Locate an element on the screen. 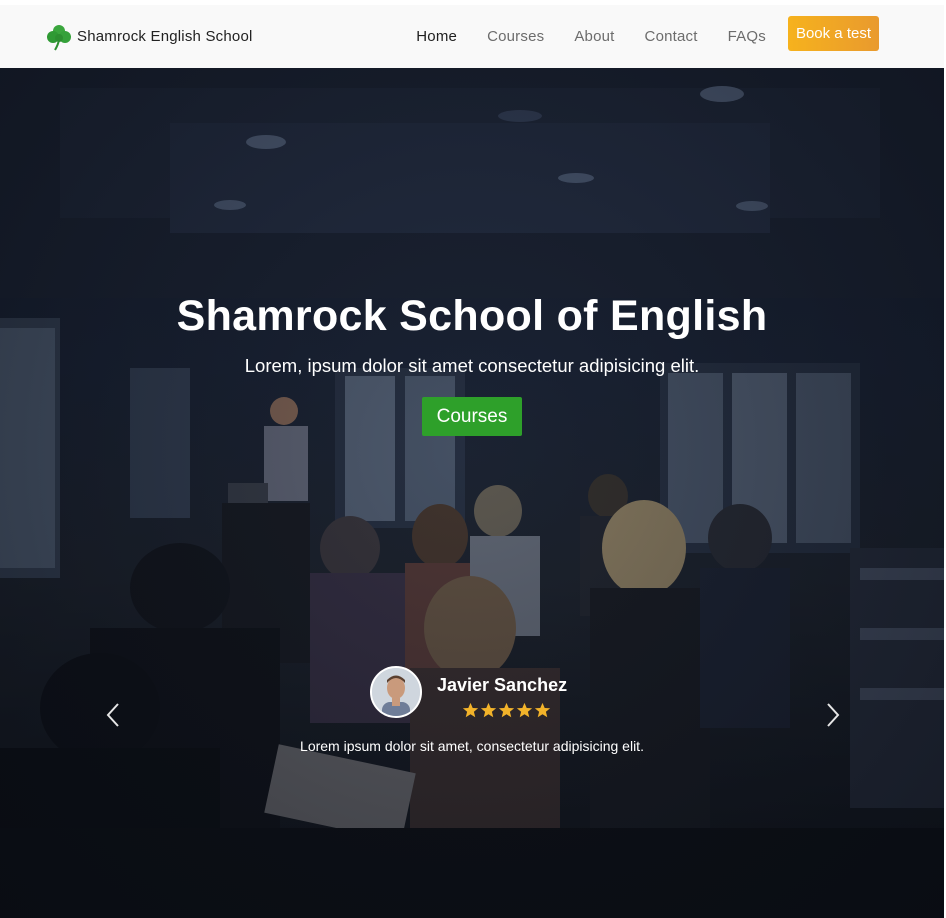  brand-link: Shamrock English School is located at coordinates (149, 37).